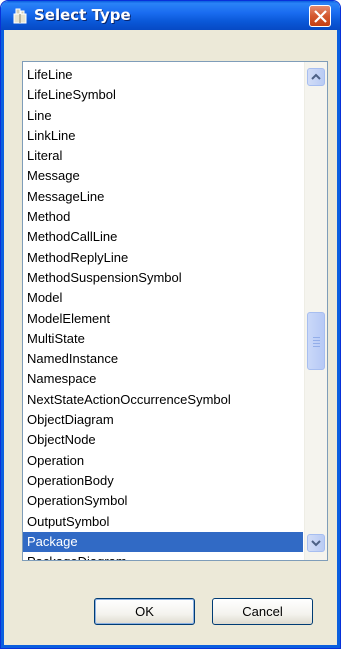 The image size is (341, 649). What do you see at coordinates (163, 440) in the screenshot?
I see `list-item: ObjectNode` at bounding box center [163, 440].